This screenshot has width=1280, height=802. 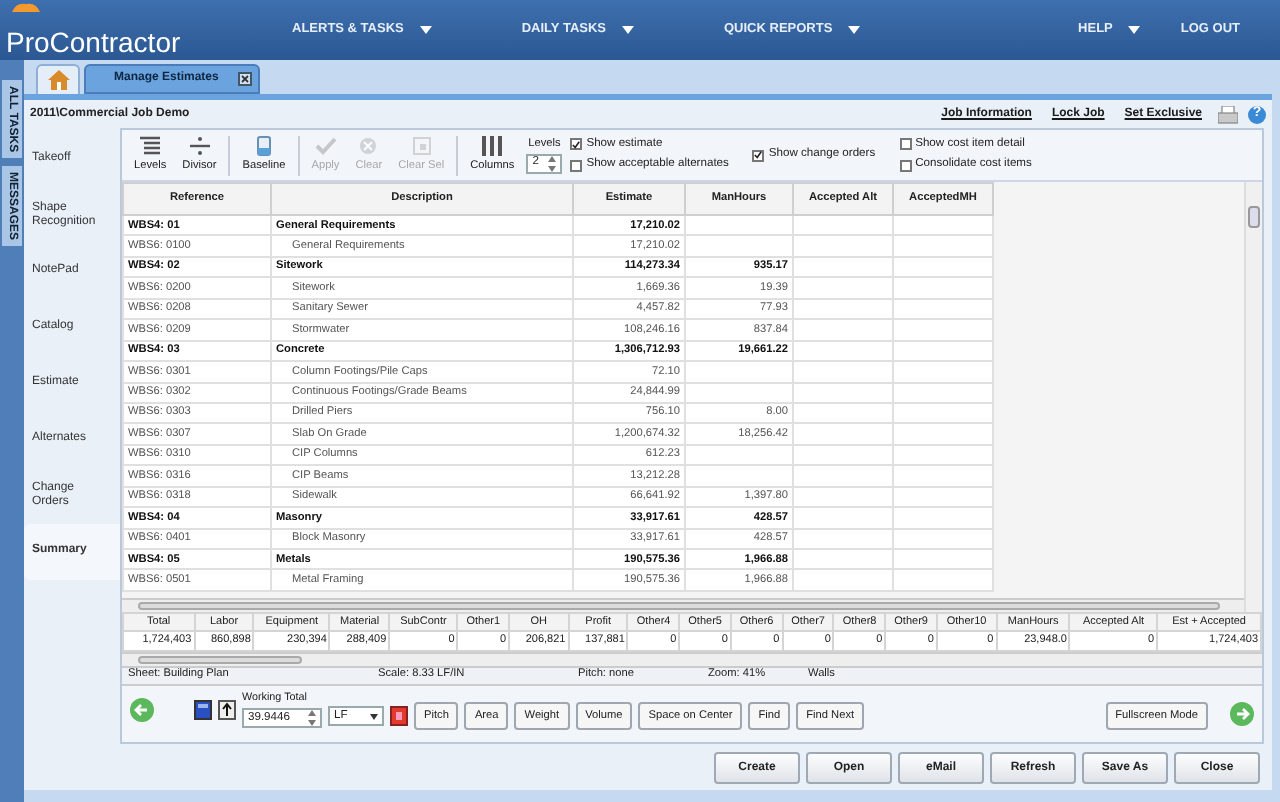 What do you see at coordinates (399, 716) in the screenshot?
I see `stop-icon` at bounding box center [399, 716].